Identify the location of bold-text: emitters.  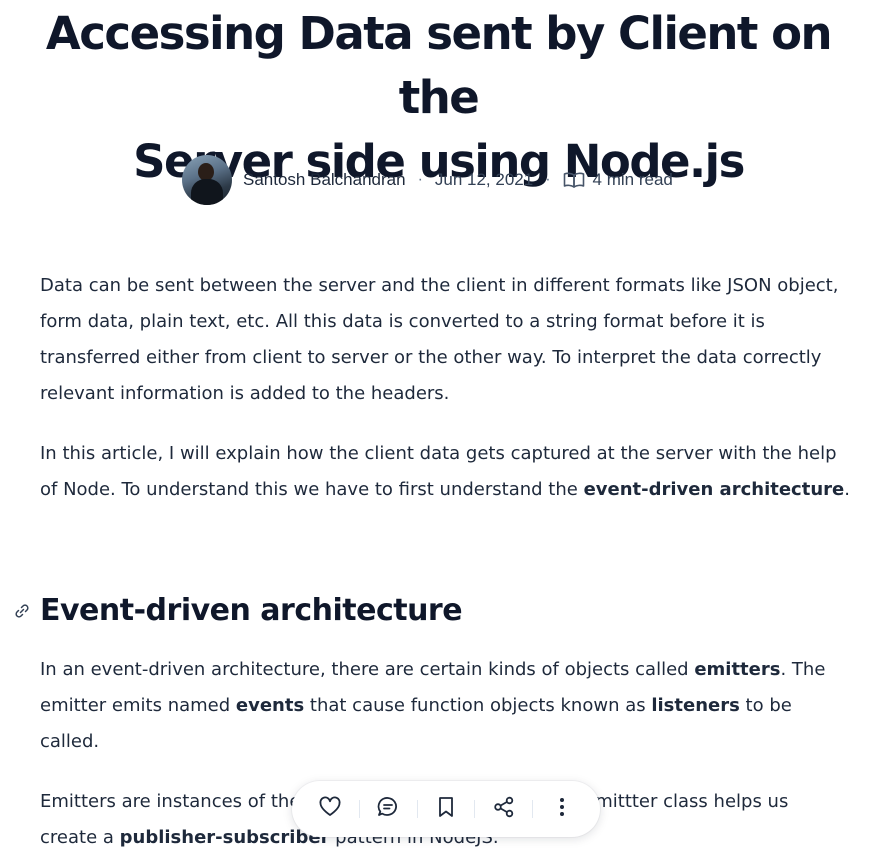
(737, 669).